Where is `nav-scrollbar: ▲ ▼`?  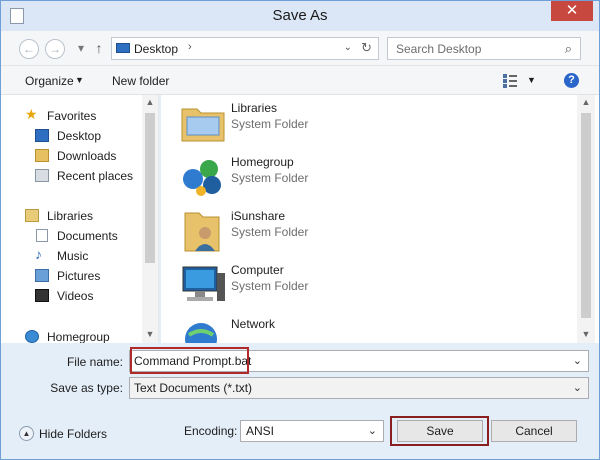
nav-scrollbar: ▲ ▼ is located at coordinates (150, 219).